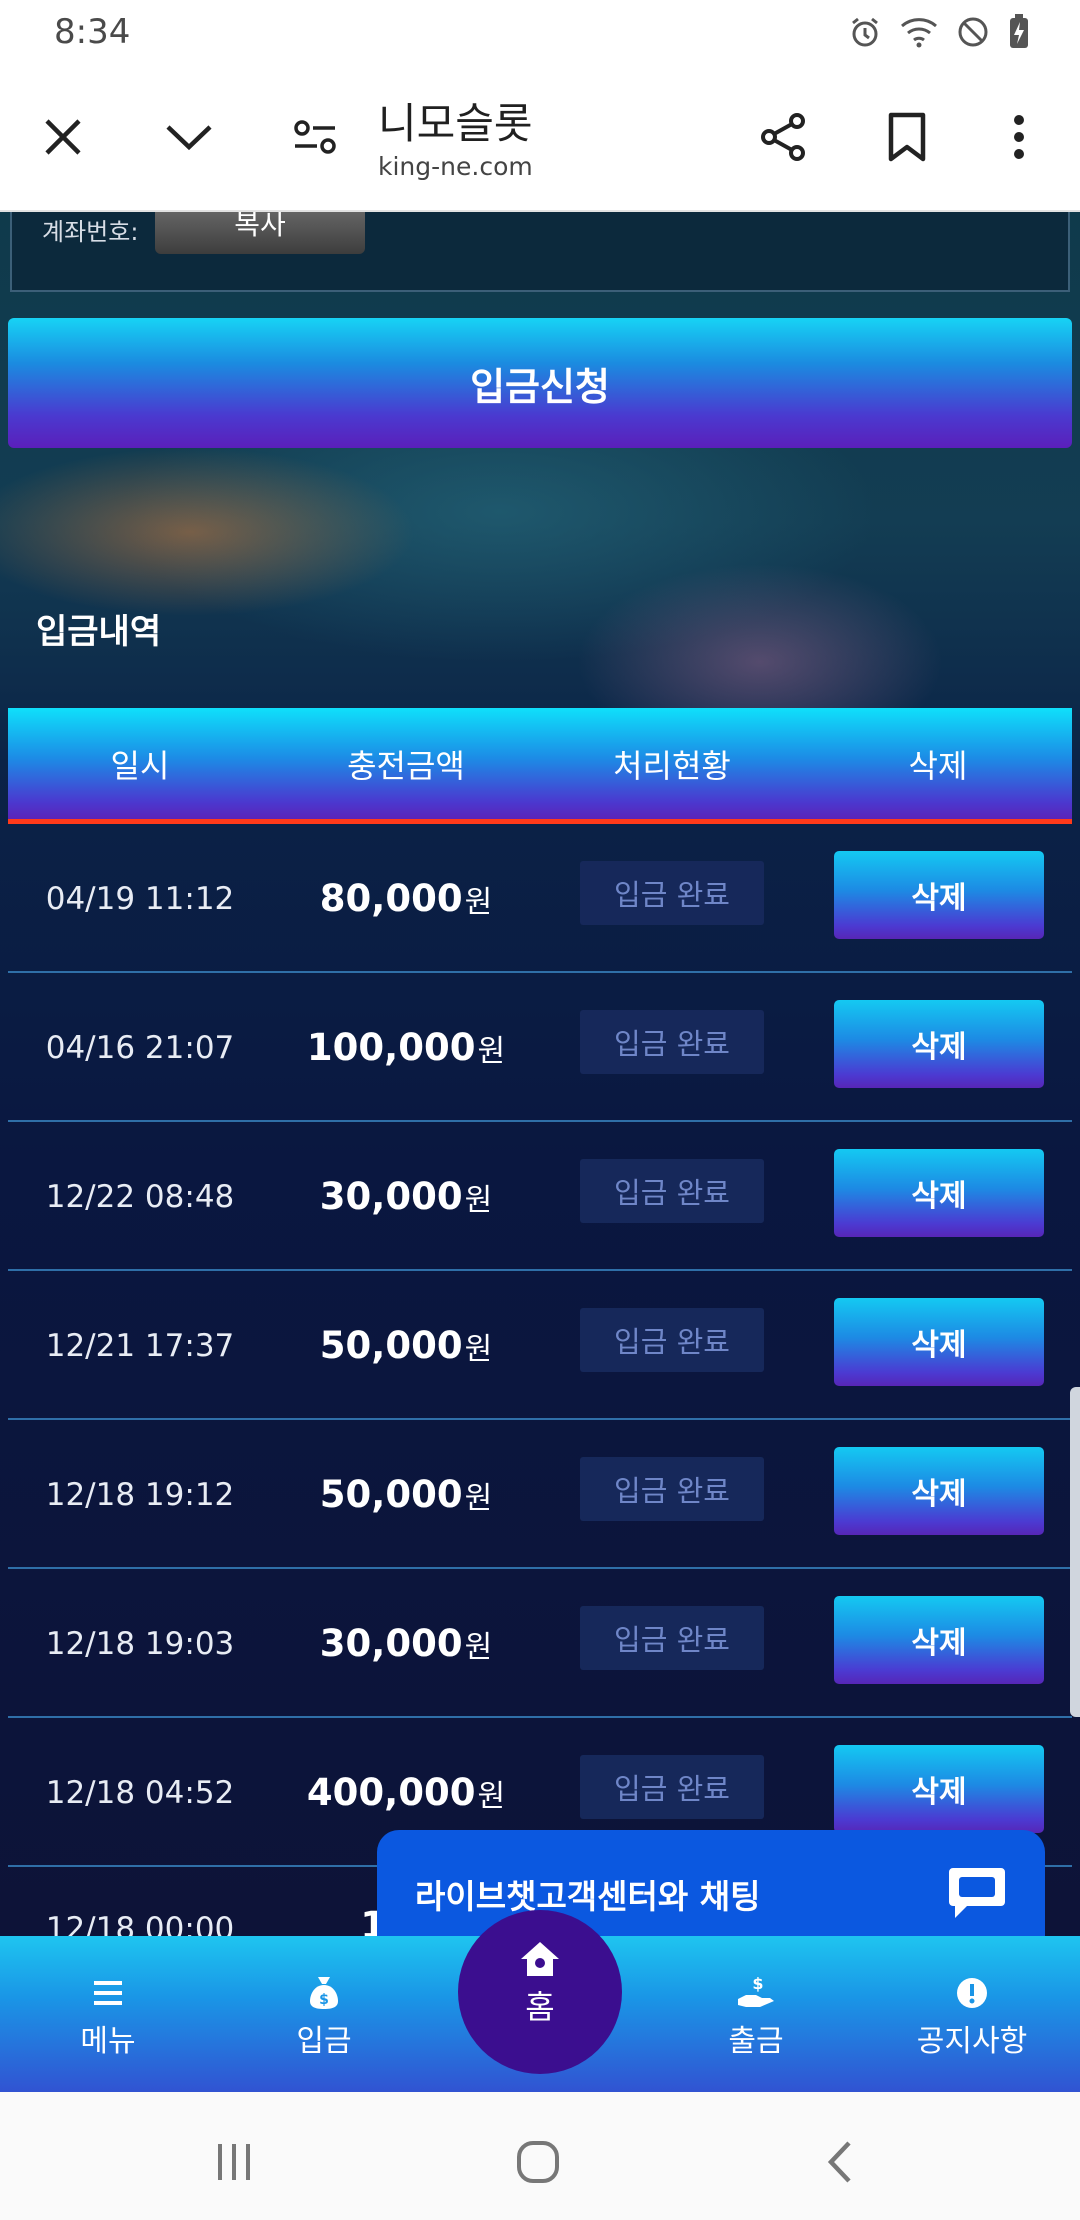  Describe the element at coordinates (108, 1993) in the screenshot. I see `hamburger-icon` at that location.